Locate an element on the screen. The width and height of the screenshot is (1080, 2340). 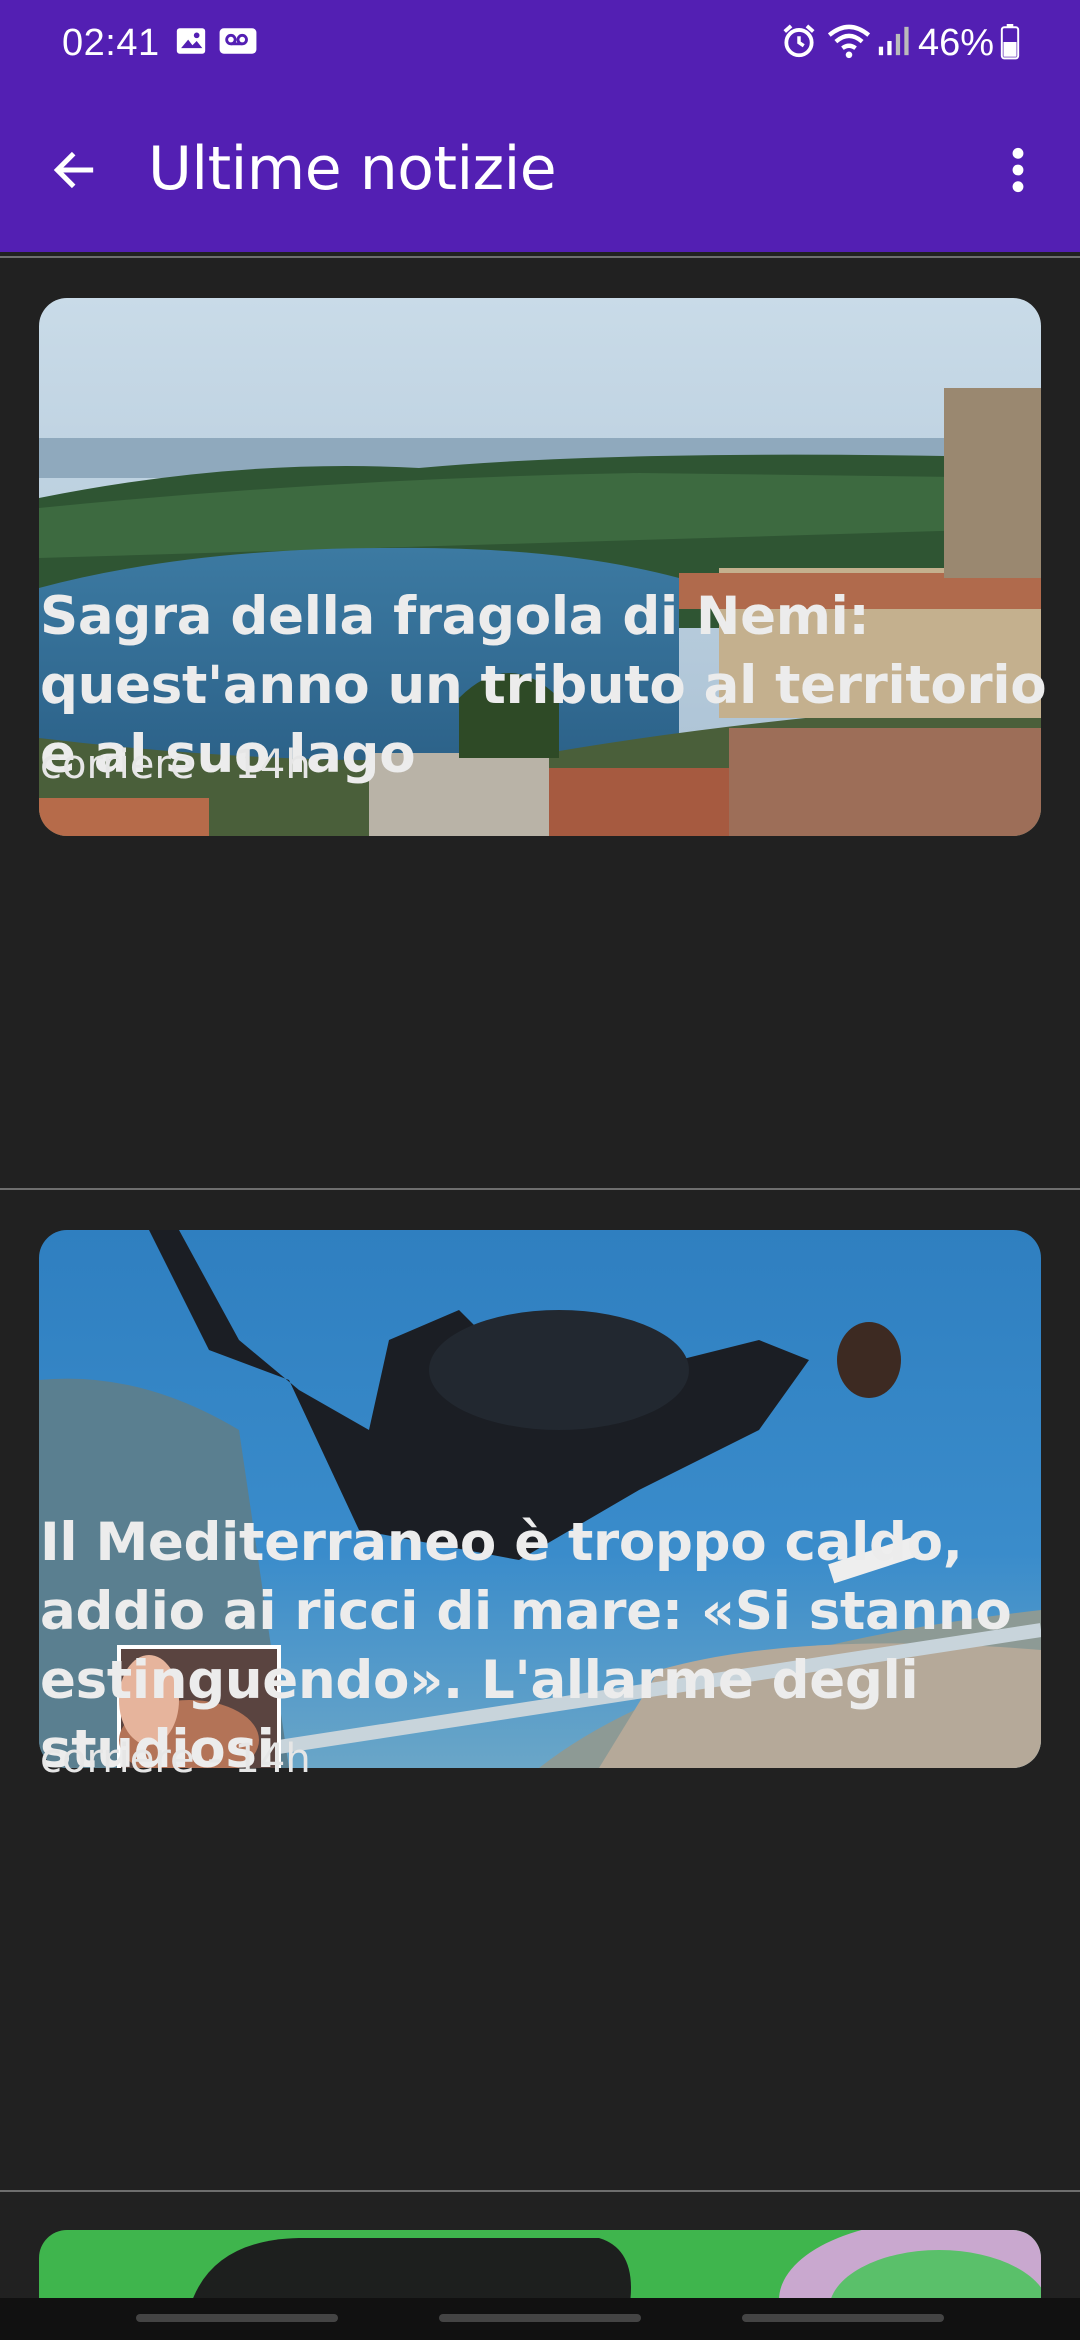
overflow-menu-button is located at coordinates (1018, 170).